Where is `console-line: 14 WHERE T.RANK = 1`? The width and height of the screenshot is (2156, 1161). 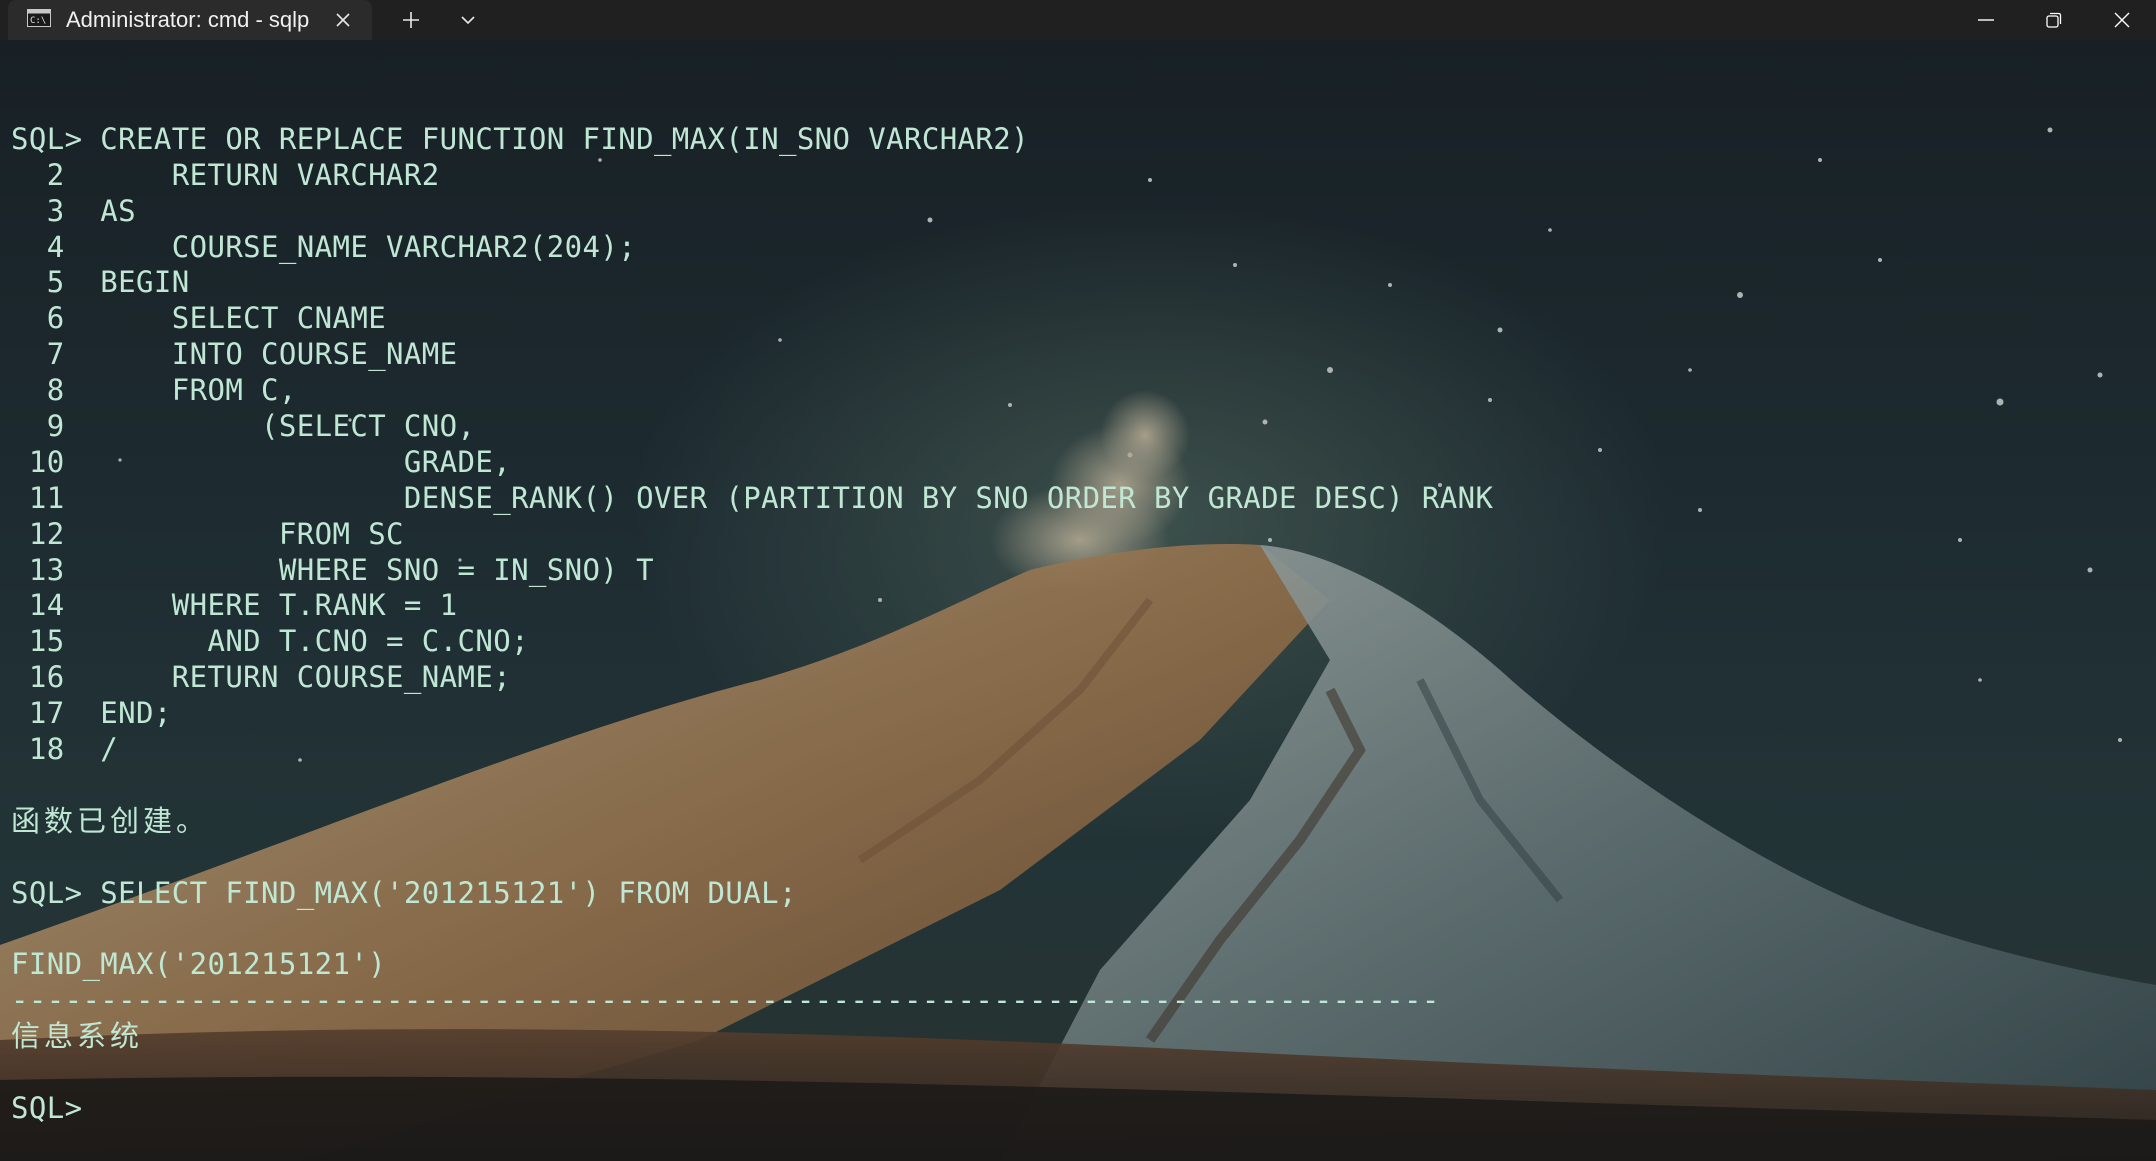
console-line: 14 WHERE T.RANK = 1 is located at coordinates (234, 605).